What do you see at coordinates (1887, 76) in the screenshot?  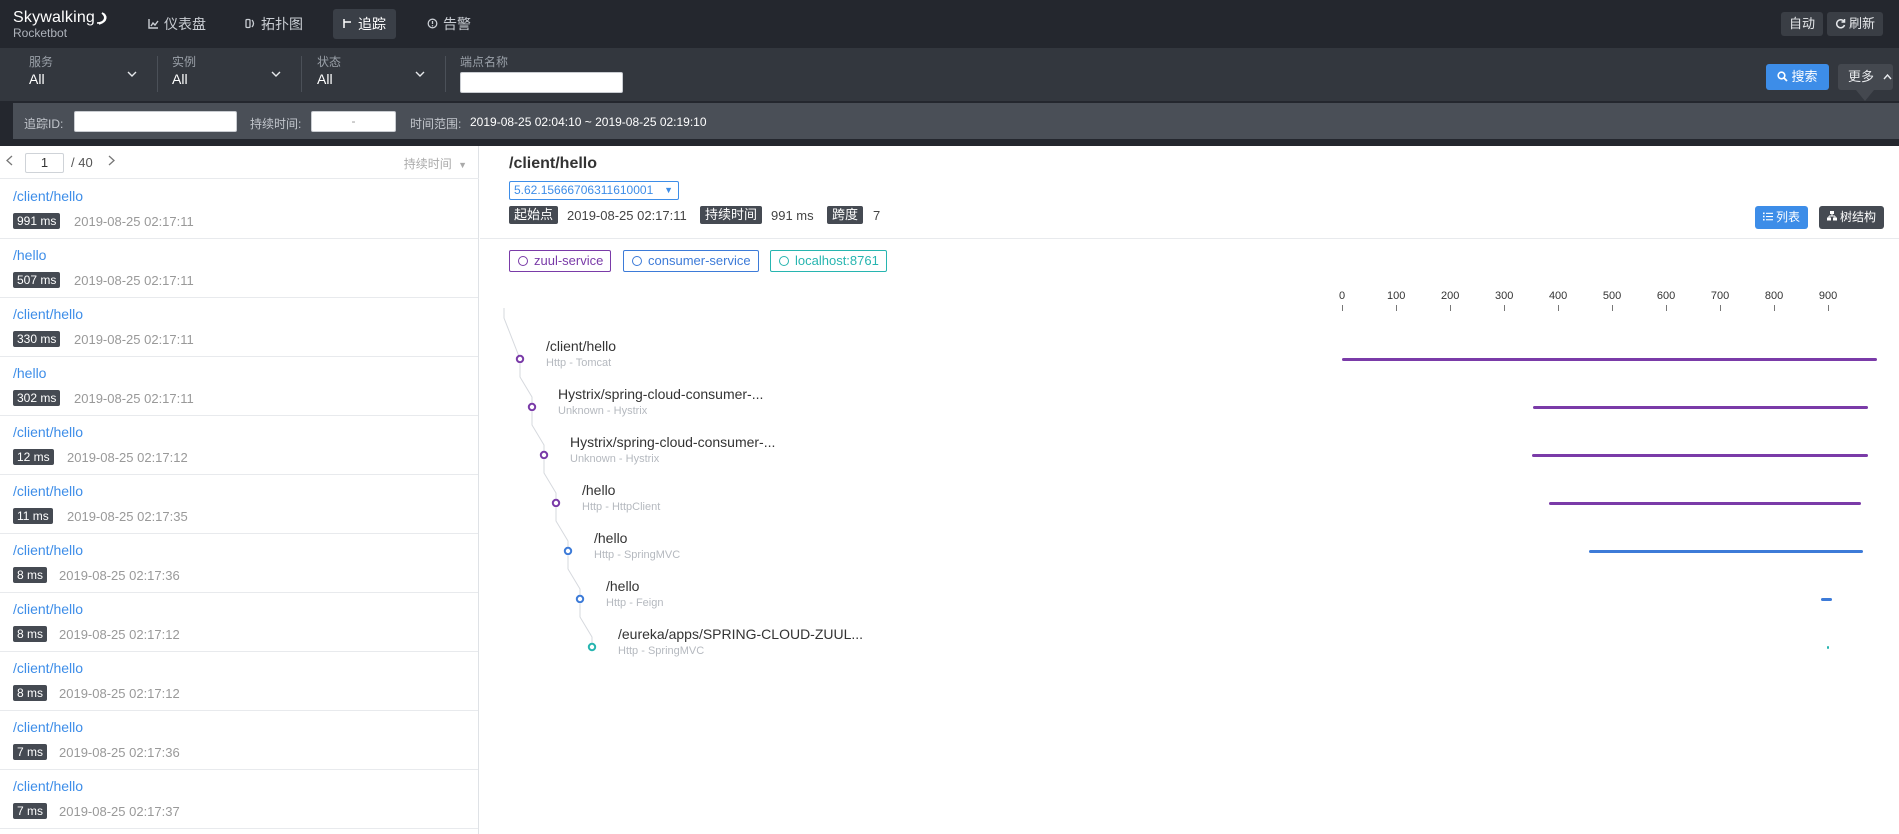 I see `chevron-up-icon` at bounding box center [1887, 76].